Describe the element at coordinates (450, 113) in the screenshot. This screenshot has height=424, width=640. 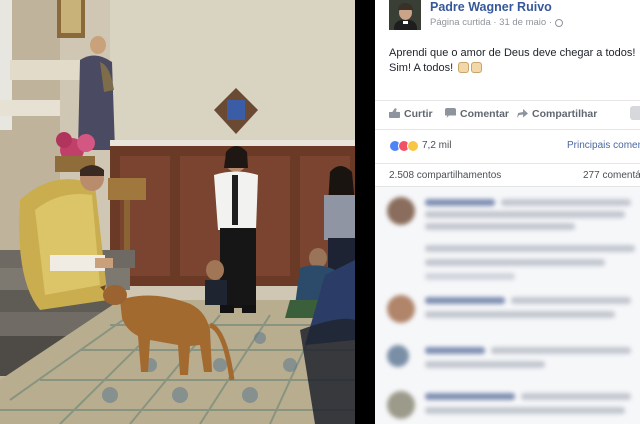
I see `comment-icon` at that location.